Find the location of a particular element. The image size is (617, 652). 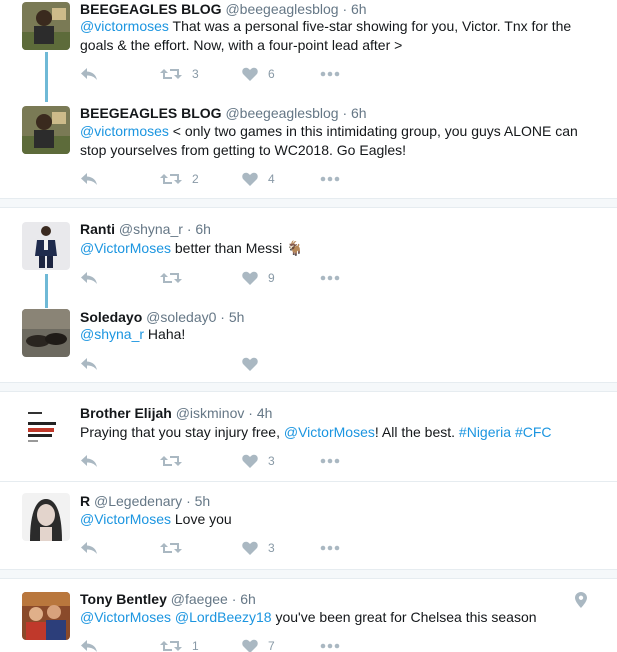

tweet: Soledayo @soleday0 · 5h @shyna_r Haha! is located at coordinates (308, 345).